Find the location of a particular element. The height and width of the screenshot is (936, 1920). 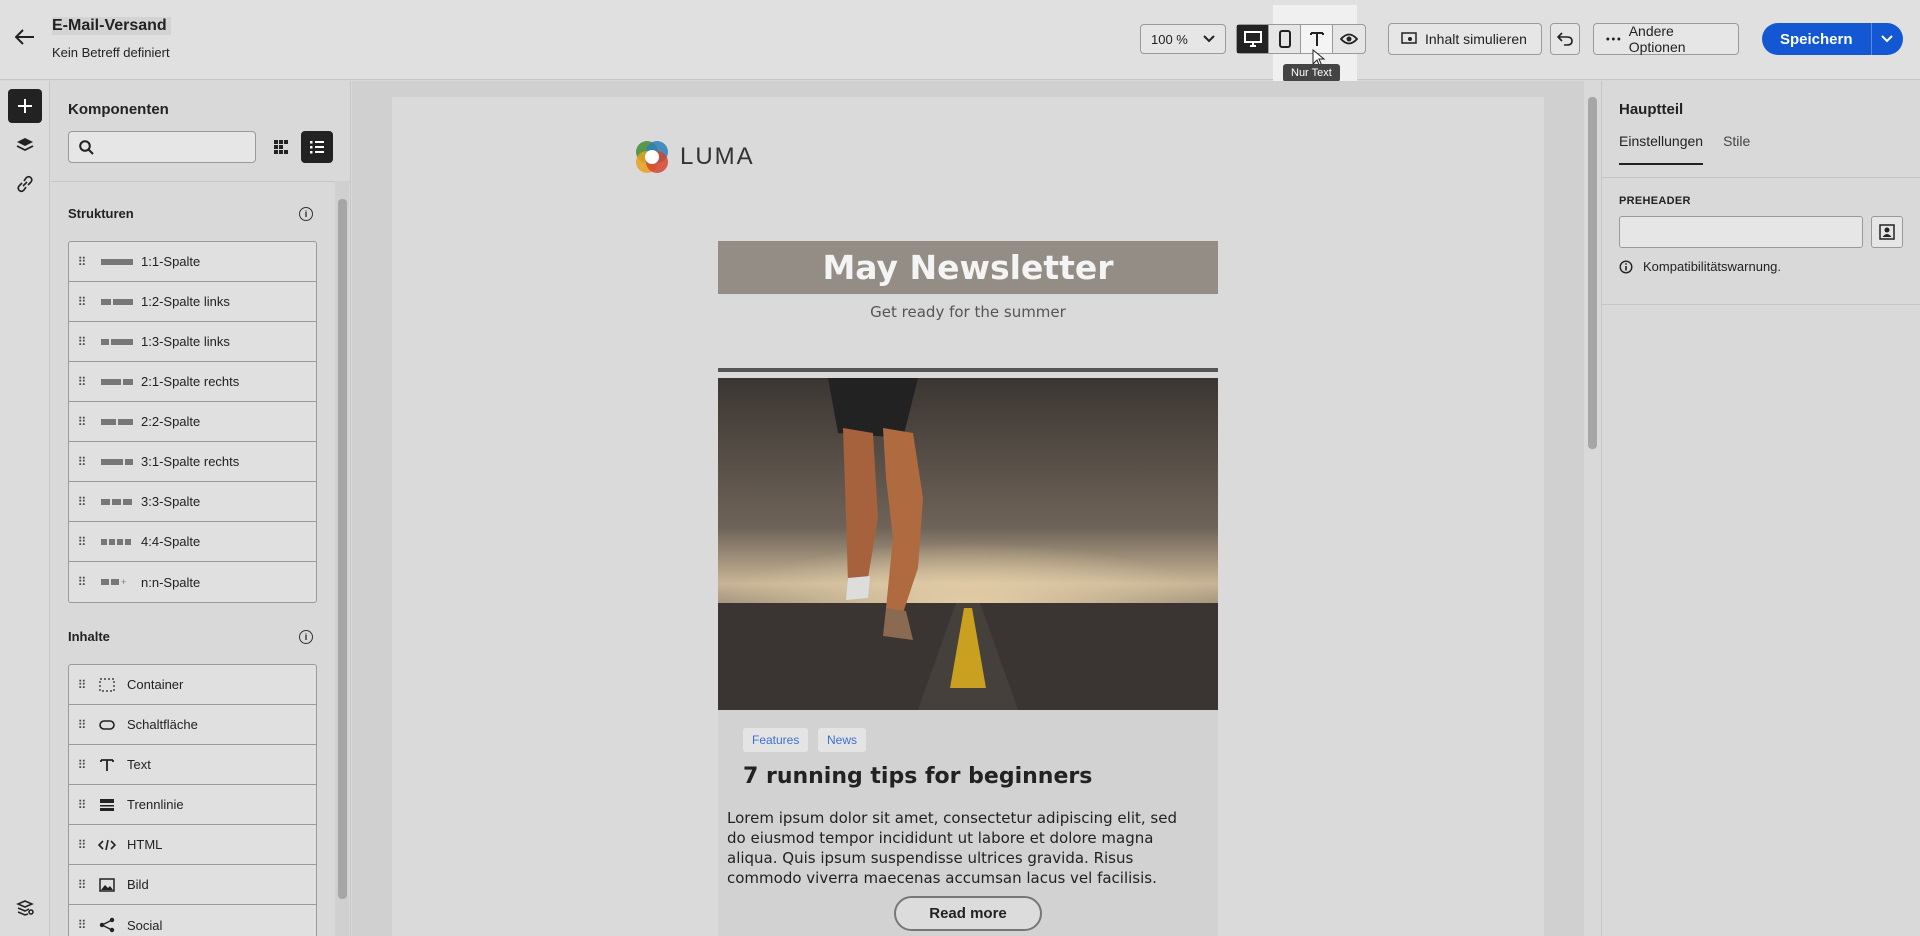

structure-label: 2:1-Spalte rechts is located at coordinates (190, 381).